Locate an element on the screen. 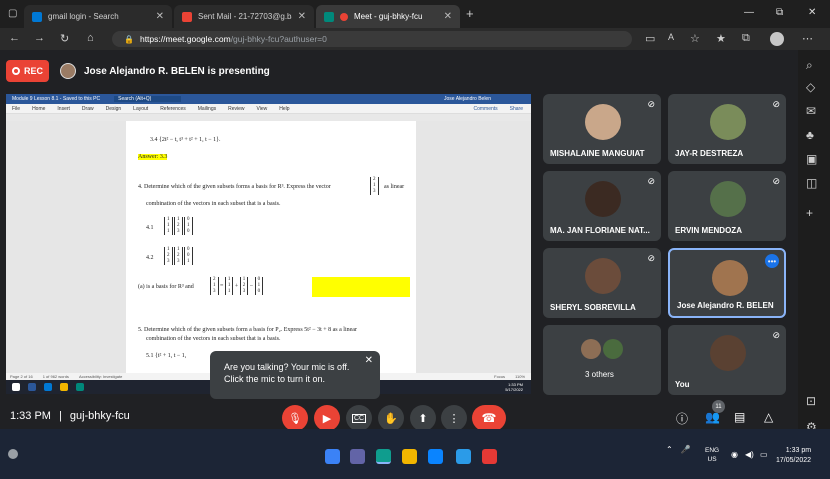  participant-name: You is located at coordinates (682, 384).